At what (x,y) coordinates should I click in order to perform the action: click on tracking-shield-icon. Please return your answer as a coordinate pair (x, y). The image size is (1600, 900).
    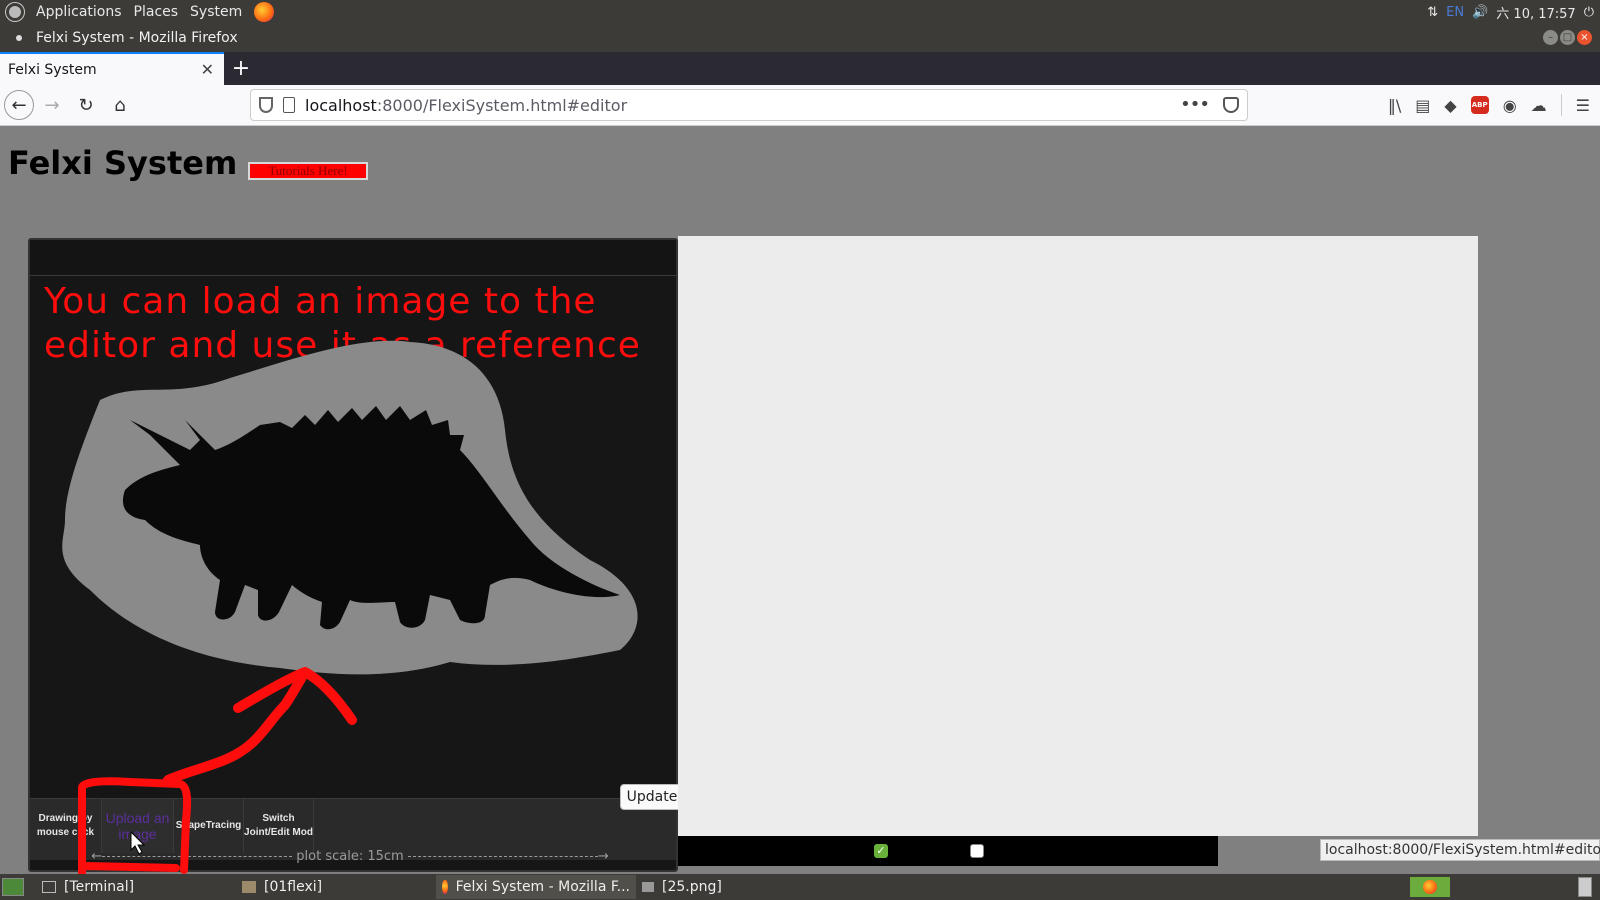
    Looking at the image, I should click on (266, 105).